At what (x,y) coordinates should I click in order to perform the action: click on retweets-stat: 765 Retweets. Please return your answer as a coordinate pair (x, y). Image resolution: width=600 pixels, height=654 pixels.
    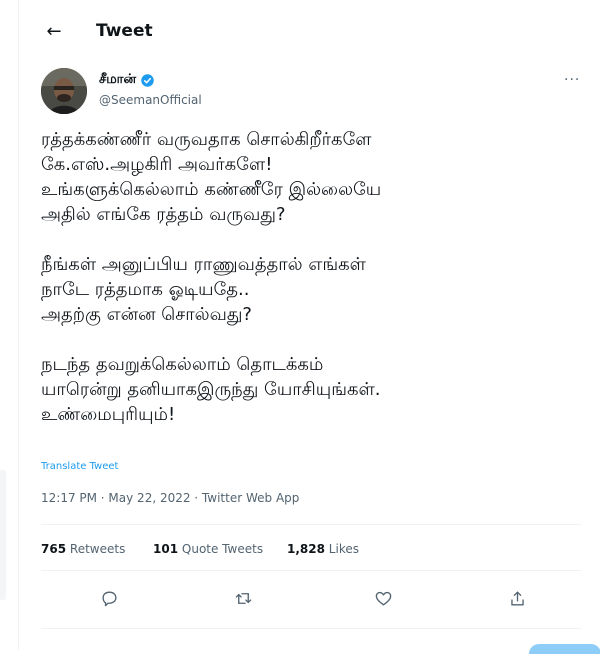
    Looking at the image, I should click on (83, 549).